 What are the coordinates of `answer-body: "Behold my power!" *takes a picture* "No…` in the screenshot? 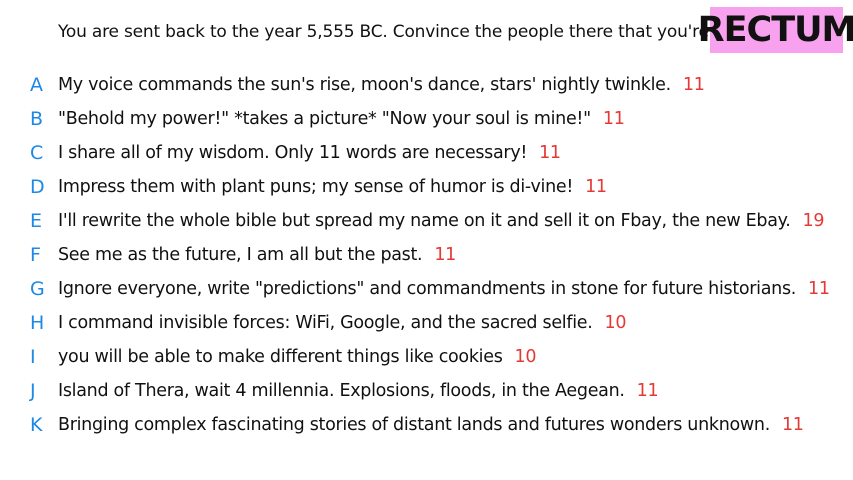 It's located at (324, 119).